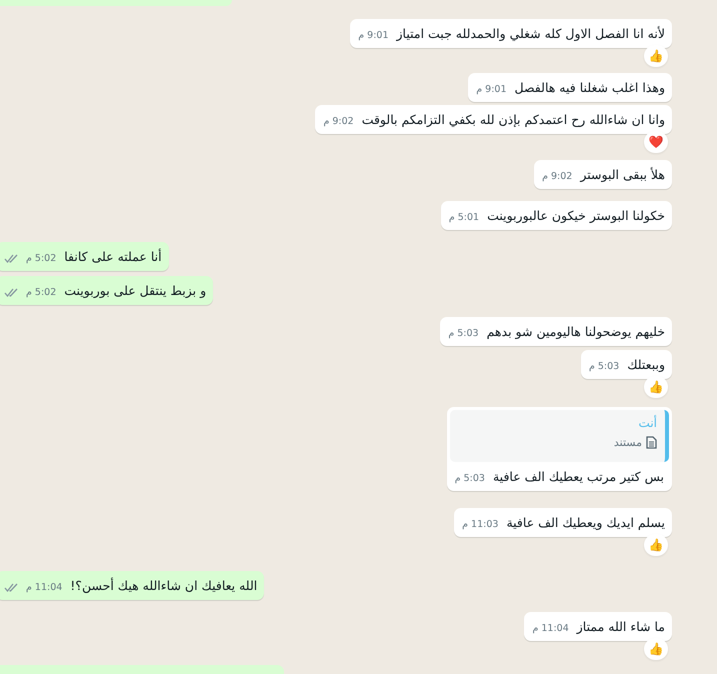  Describe the element at coordinates (164, 585) in the screenshot. I see `message-text: الله يعافيك ان شاءالله هيك أحسن؟!` at that location.